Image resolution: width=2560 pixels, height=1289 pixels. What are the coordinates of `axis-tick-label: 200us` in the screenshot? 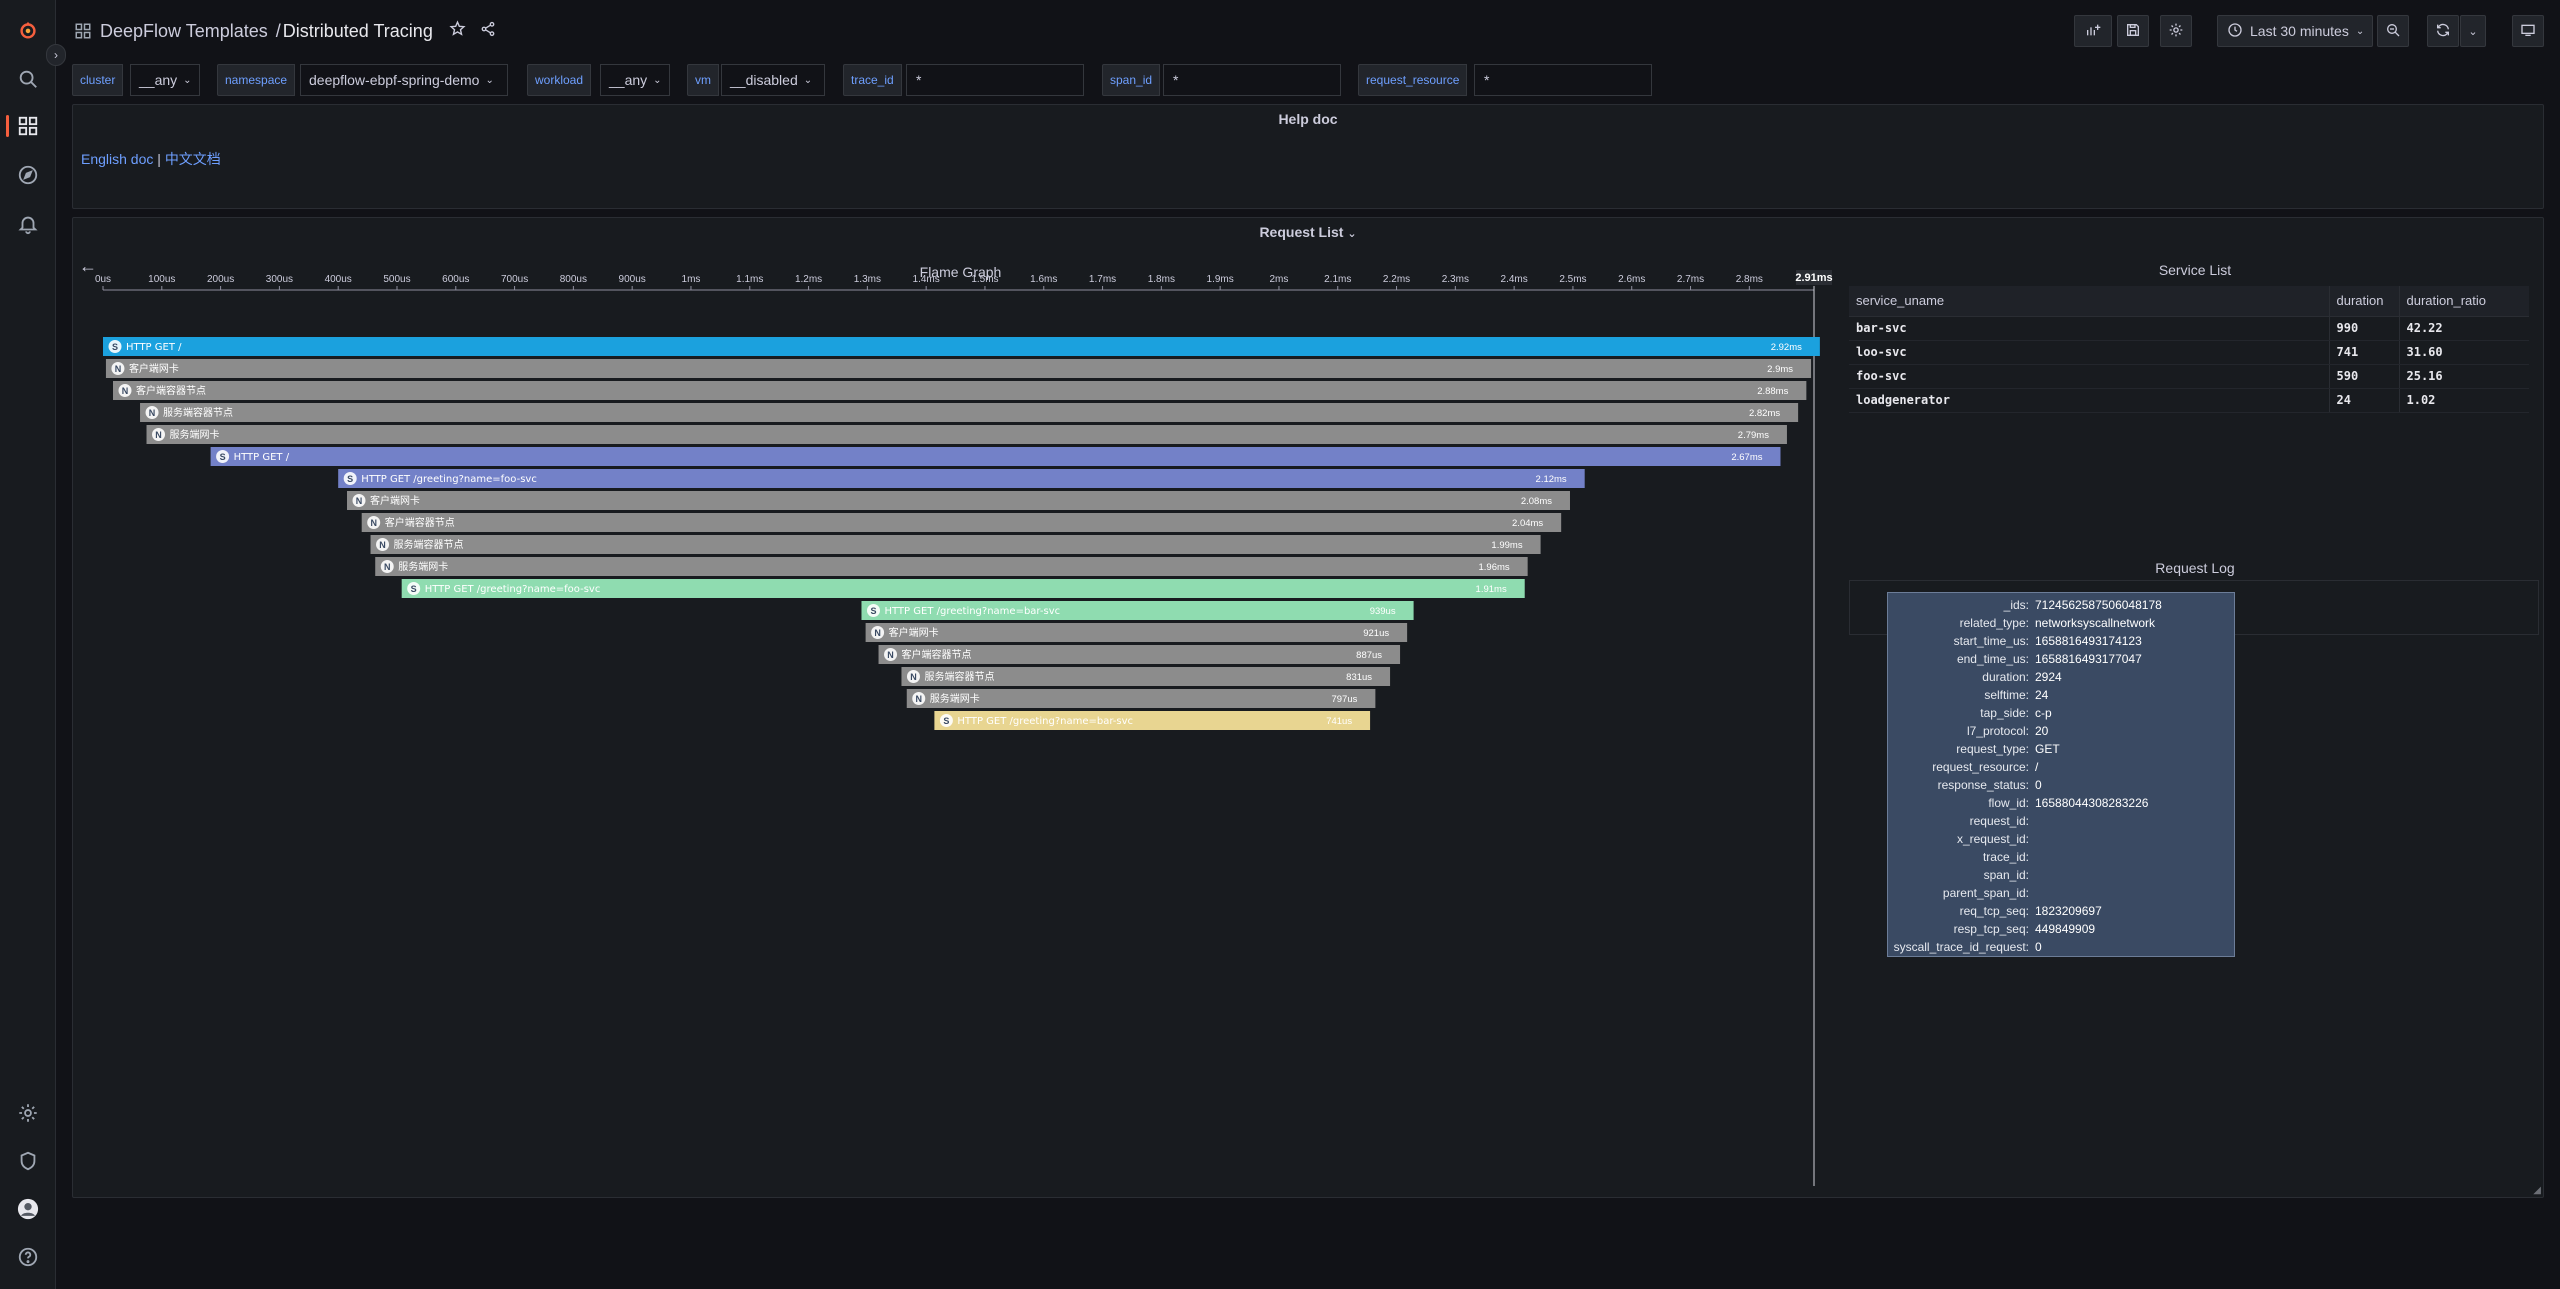 It's located at (220, 279).